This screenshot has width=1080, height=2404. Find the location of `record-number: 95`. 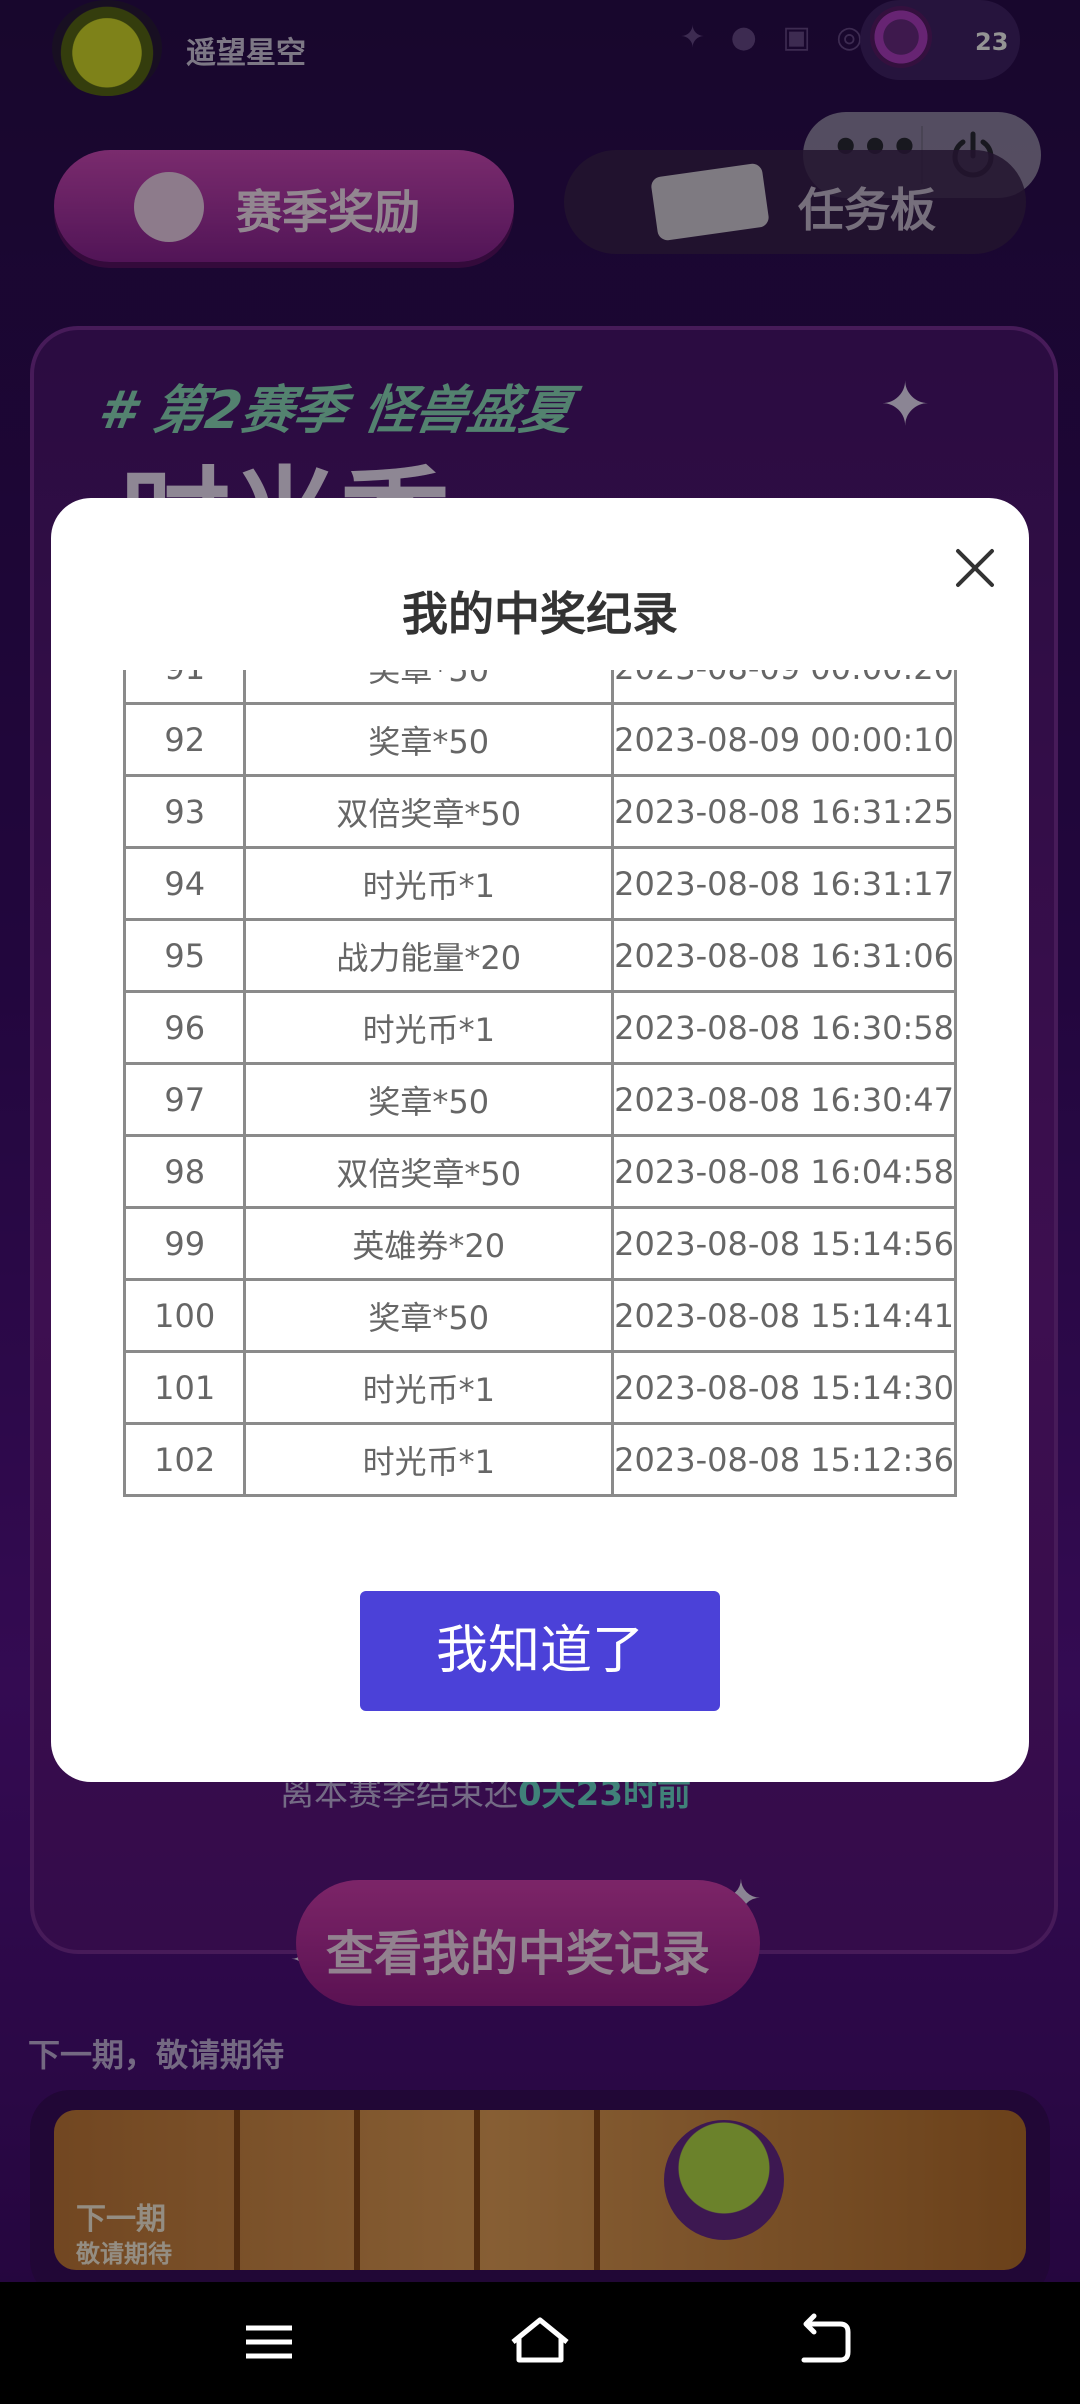

record-number: 95 is located at coordinates (185, 955).